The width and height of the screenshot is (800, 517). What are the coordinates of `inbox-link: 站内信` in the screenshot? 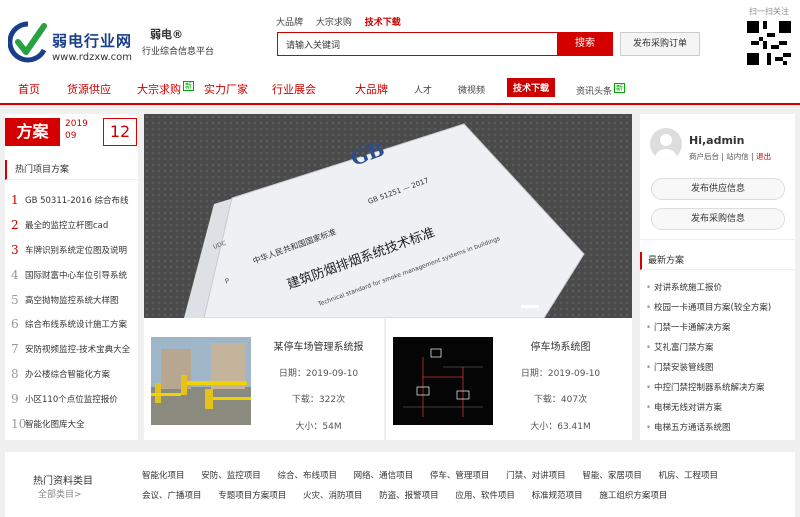 It's located at (737, 156).